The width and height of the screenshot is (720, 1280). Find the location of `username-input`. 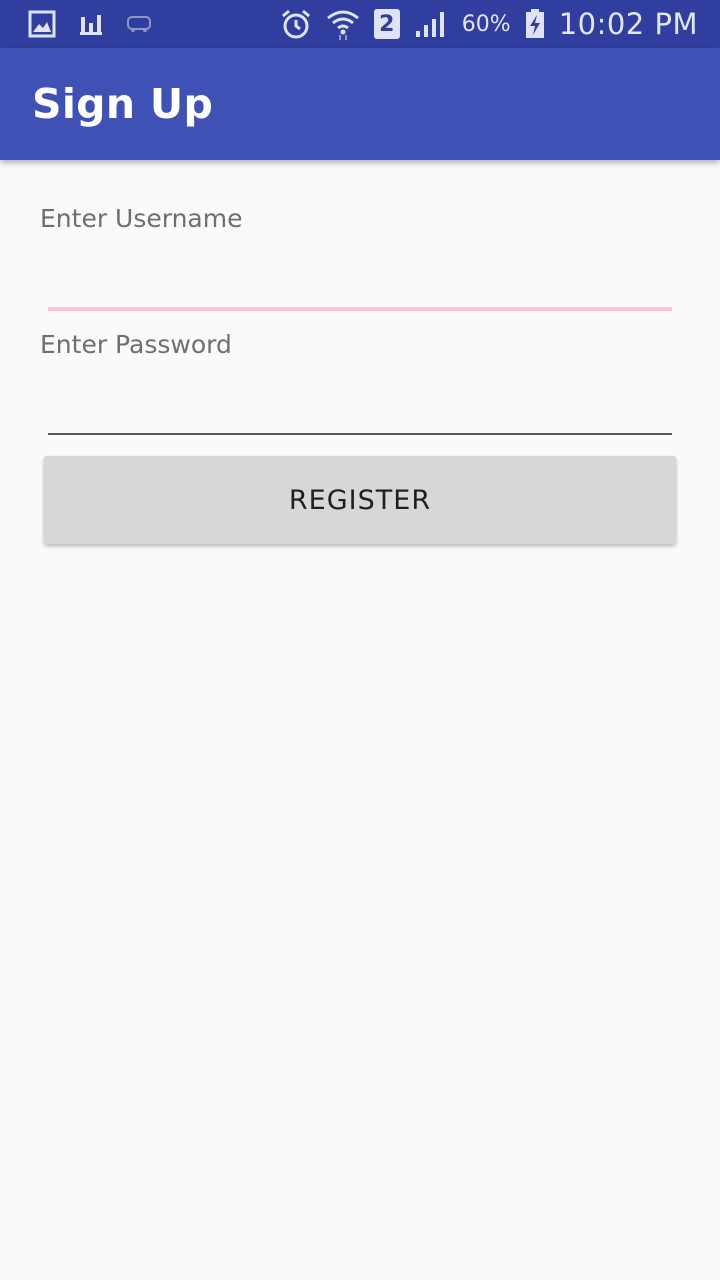

username-input is located at coordinates (360, 280).